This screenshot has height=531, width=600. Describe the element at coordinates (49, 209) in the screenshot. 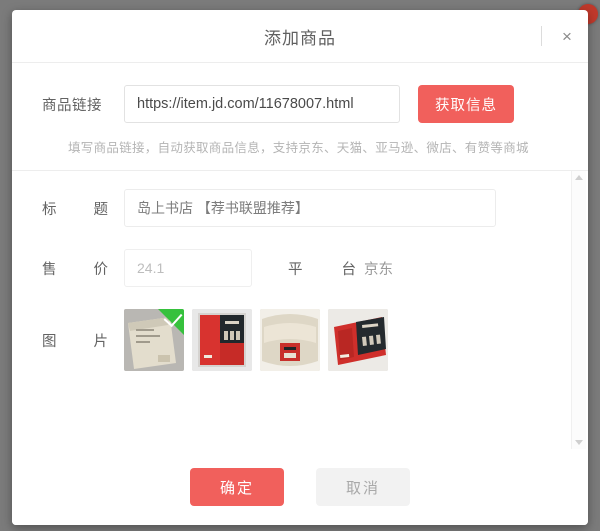

I see `title-label-char-1: 标` at that location.